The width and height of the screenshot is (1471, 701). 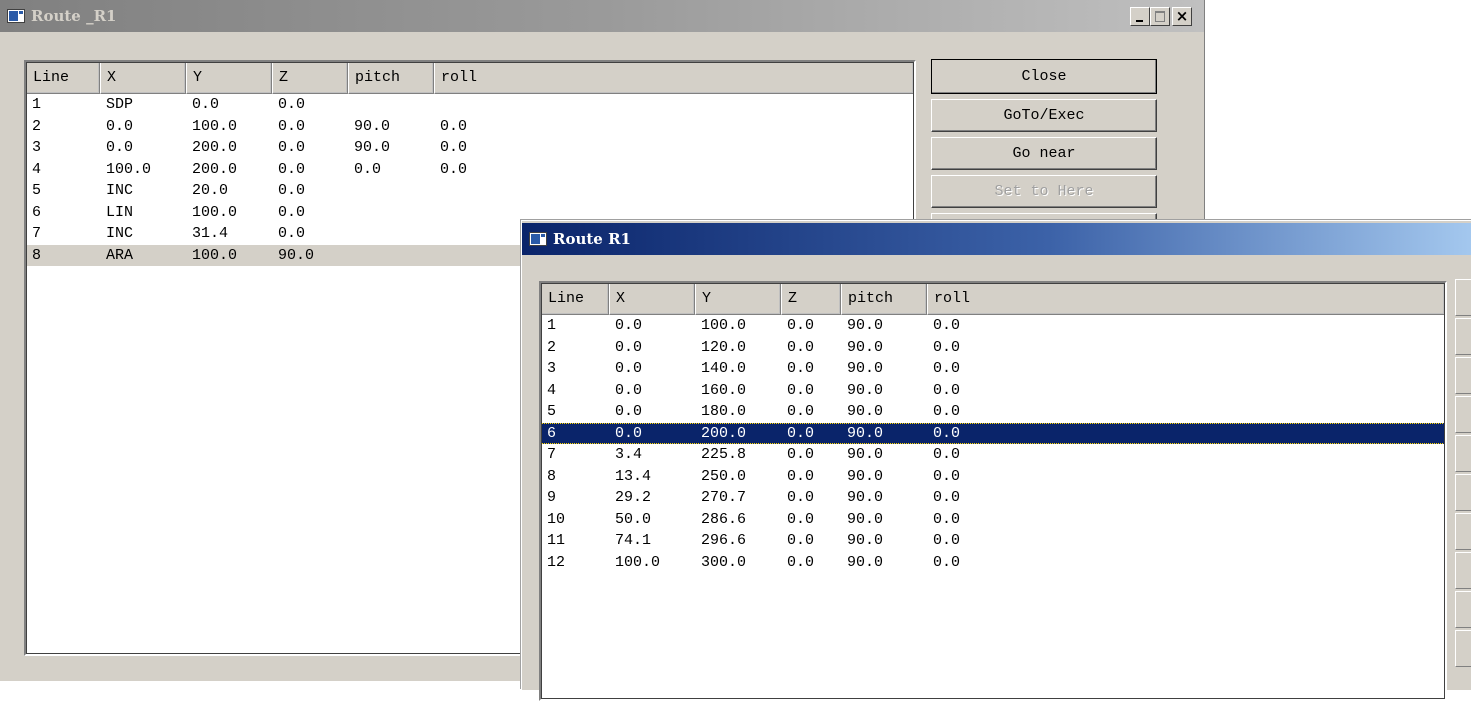 What do you see at coordinates (16, 16) in the screenshot?
I see `app-window-icon` at bounding box center [16, 16].